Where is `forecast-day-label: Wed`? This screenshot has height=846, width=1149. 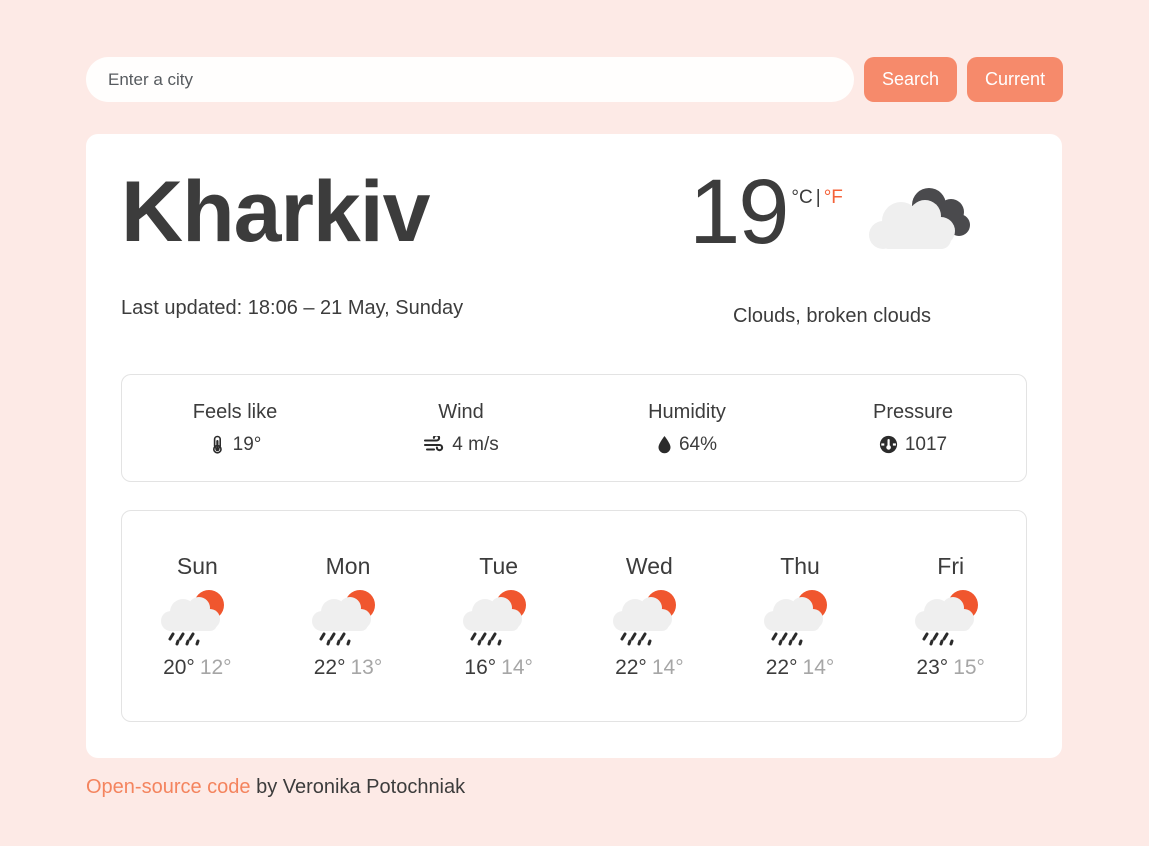
forecast-day-label: Wed is located at coordinates (649, 565).